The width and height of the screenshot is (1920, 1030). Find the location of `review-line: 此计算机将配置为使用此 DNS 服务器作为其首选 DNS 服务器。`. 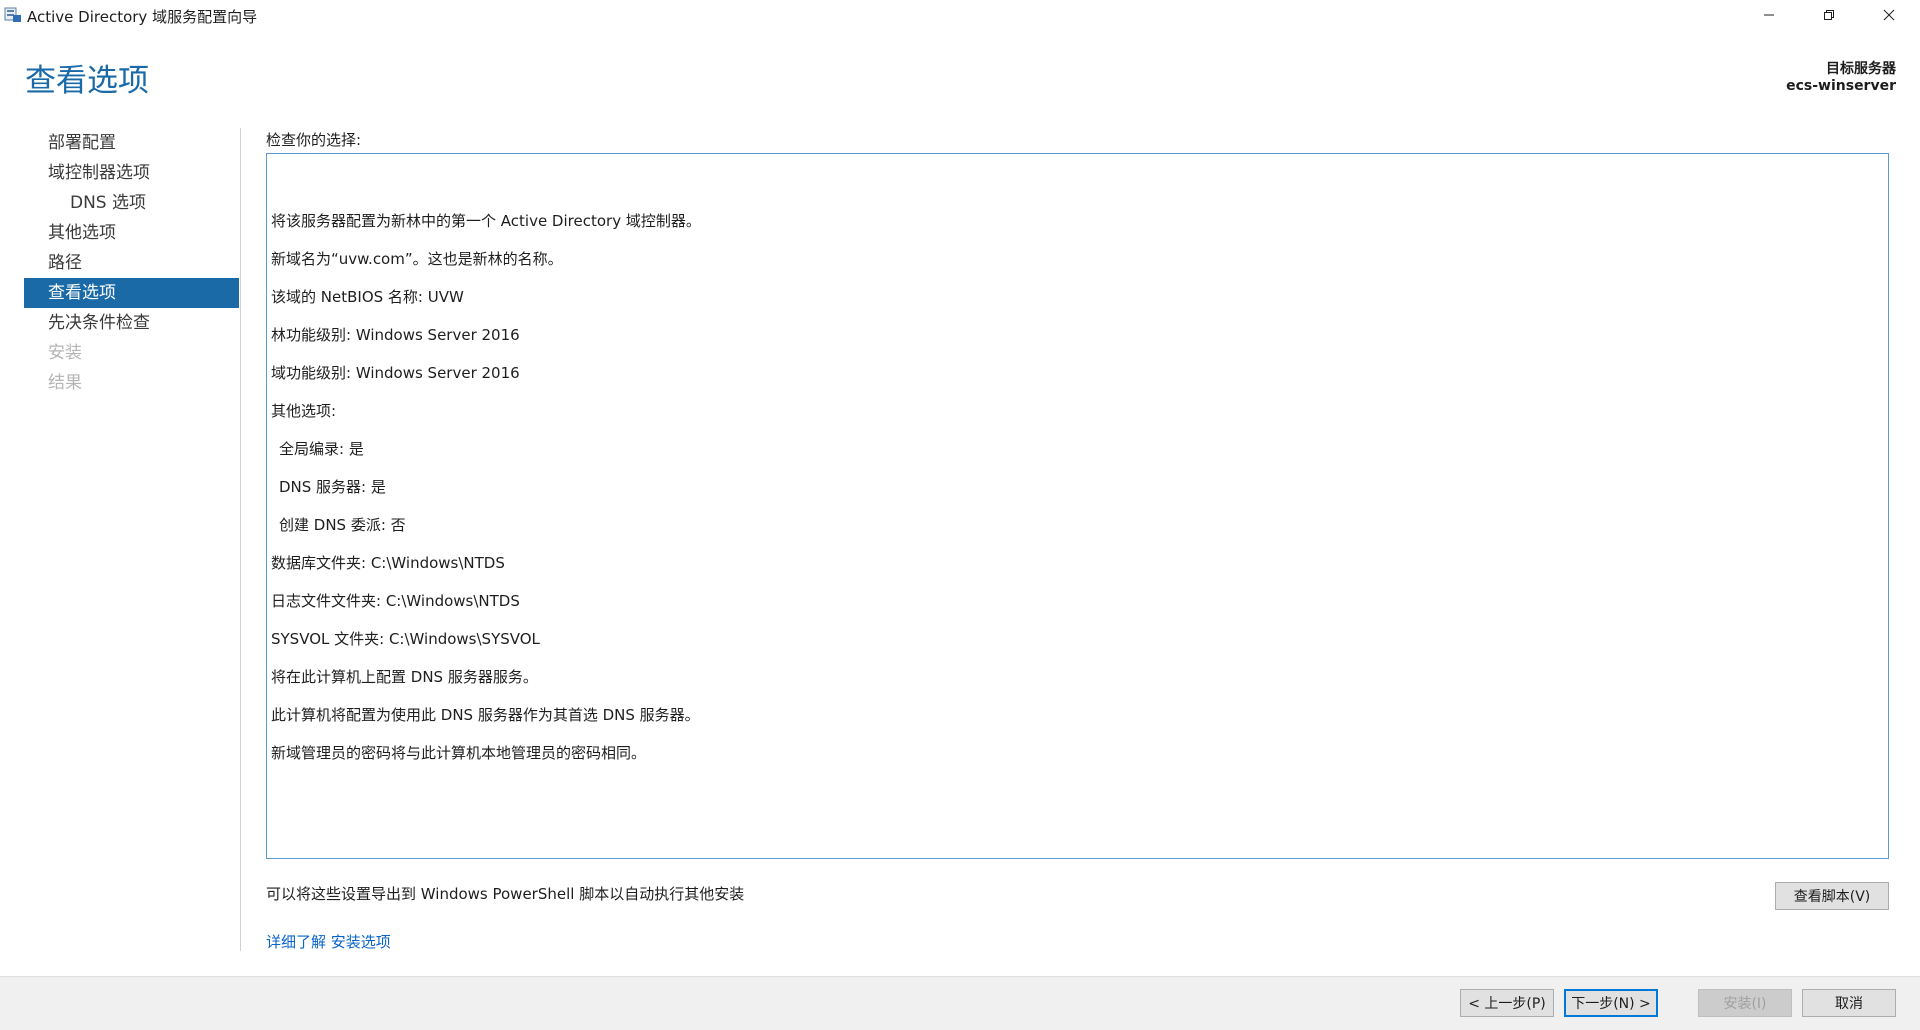

review-line: 此计算机将配置为使用此 DNS 服务器作为其首选 DNS 服务器。 is located at coordinates (485, 715).